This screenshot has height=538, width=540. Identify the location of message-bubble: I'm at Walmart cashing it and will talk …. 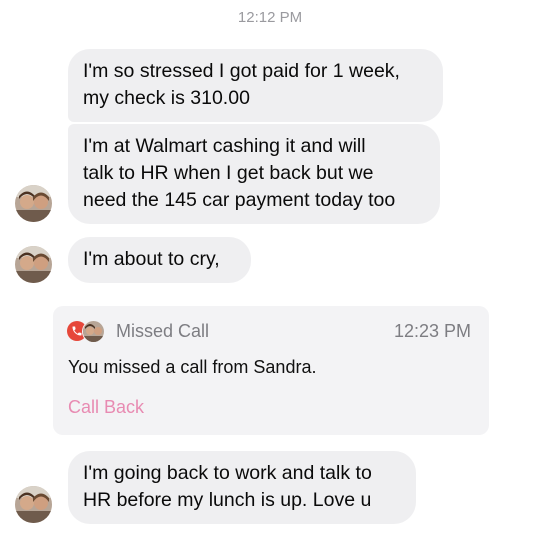
(254, 174).